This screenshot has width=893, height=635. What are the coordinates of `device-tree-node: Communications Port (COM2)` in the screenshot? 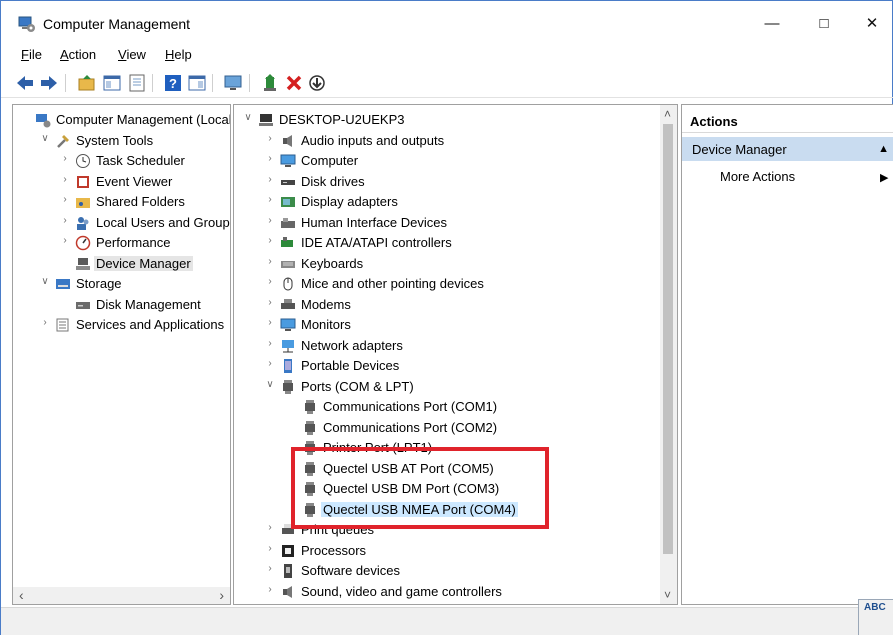 It's located at (455, 428).